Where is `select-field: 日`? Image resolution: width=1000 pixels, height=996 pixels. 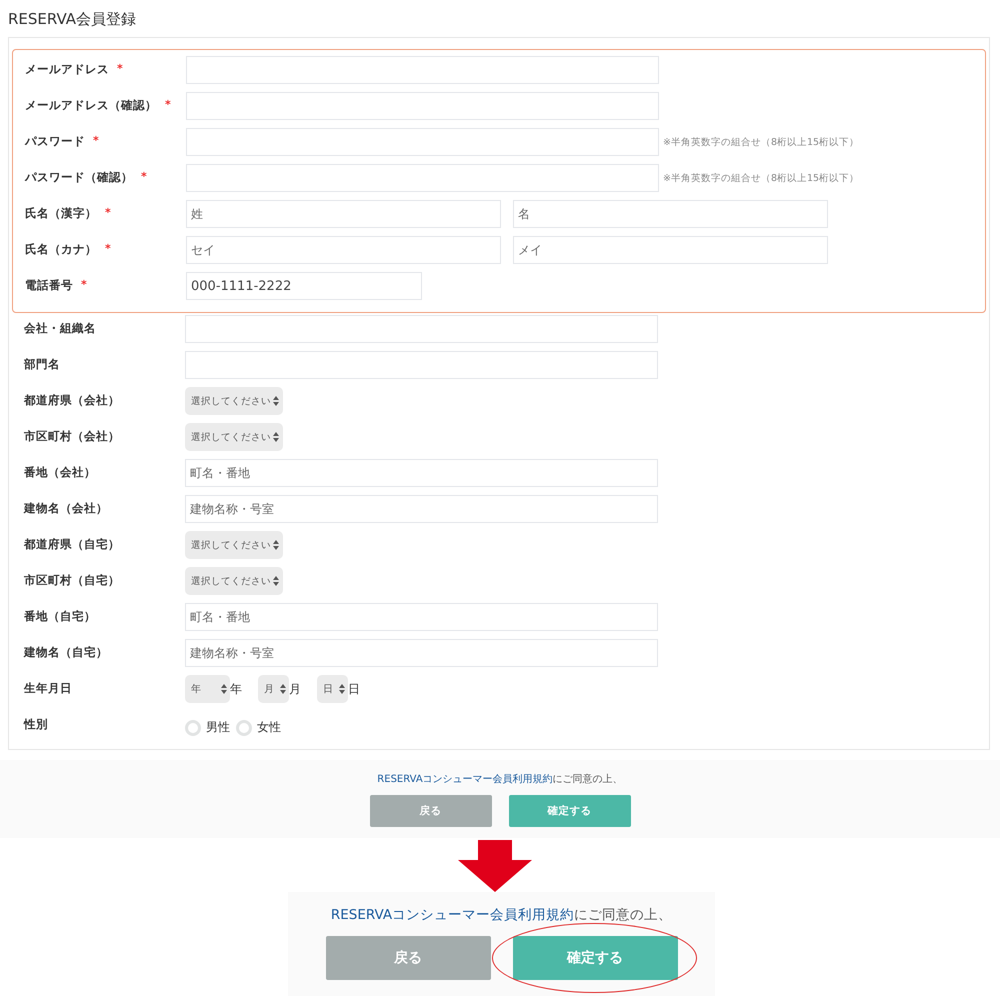
select-field: 日 is located at coordinates (332, 689).